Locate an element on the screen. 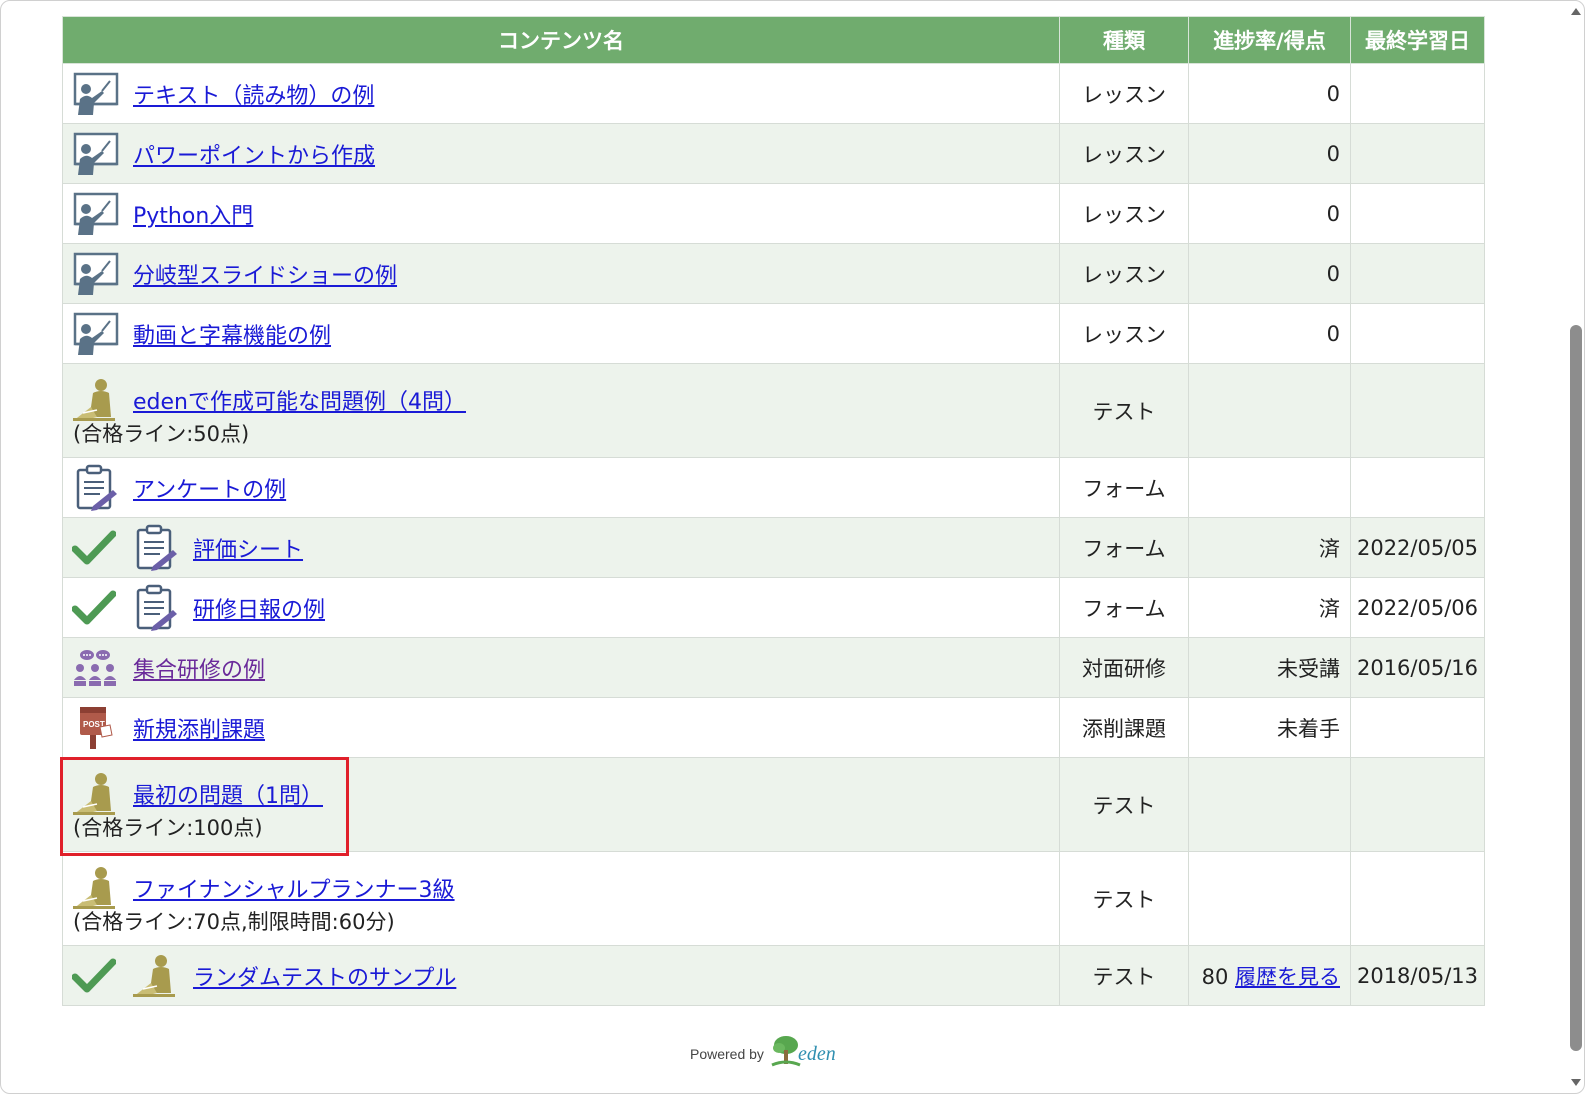 The width and height of the screenshot is (1587, 1096). table-row: edenで作成可能な問題例（4問） (合格ライン:50点) テスト is located at coordinates (773, 410).